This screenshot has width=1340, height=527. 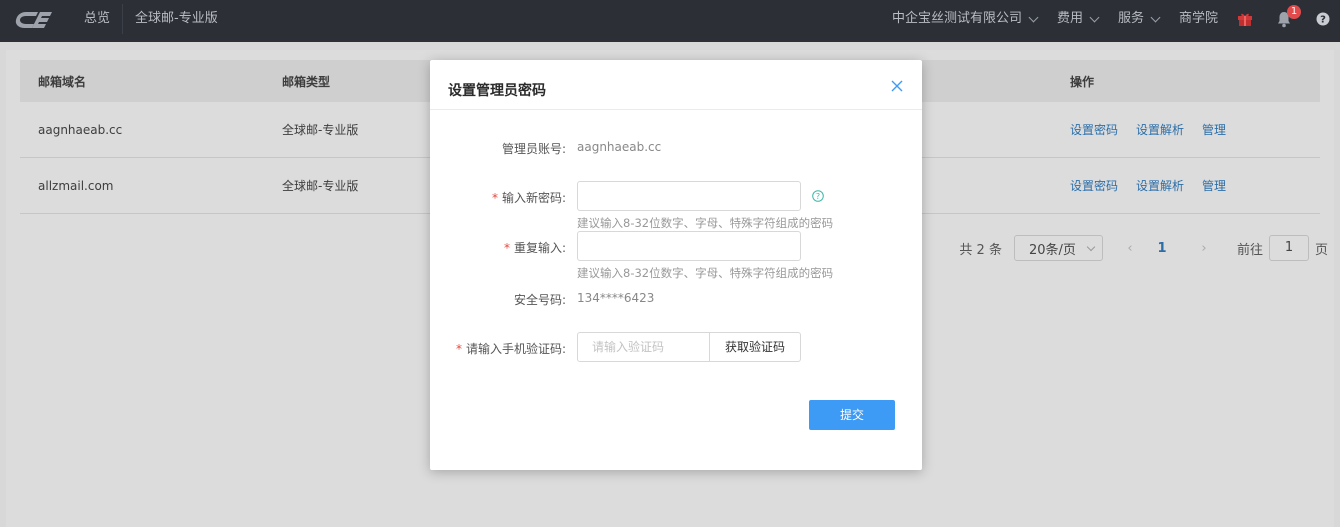 I want to click on services-dropdown: 服务, so click(x=1138, y=19).